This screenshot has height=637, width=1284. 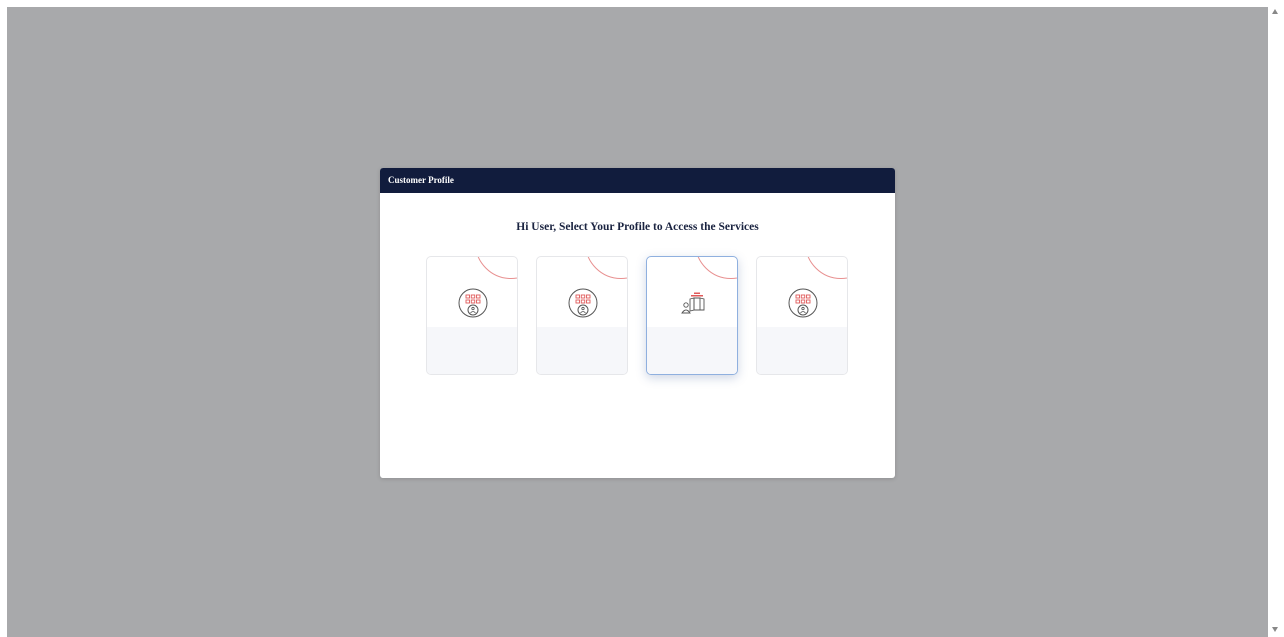 What do you see at coordinates (637, 180) in the screenshot?
I see `modal-title: Customer Profile` at bounding box center [637, 180].